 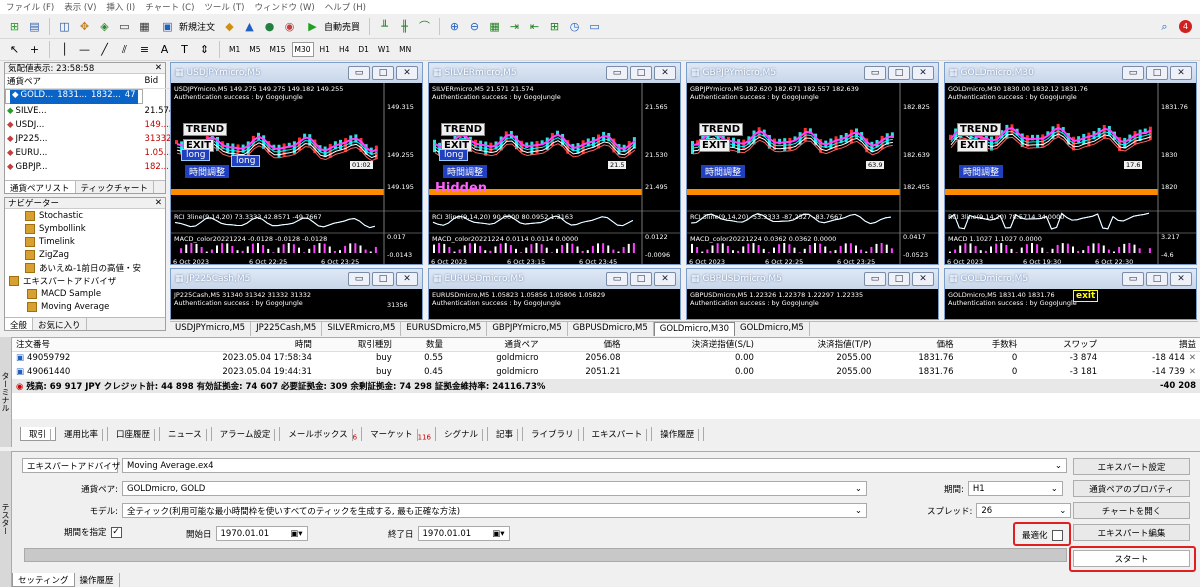 What do you see at coordinates (363, 49) in the screenshot?
I see `timeframe-d1-button: D1` at bounding box center [363, 49].